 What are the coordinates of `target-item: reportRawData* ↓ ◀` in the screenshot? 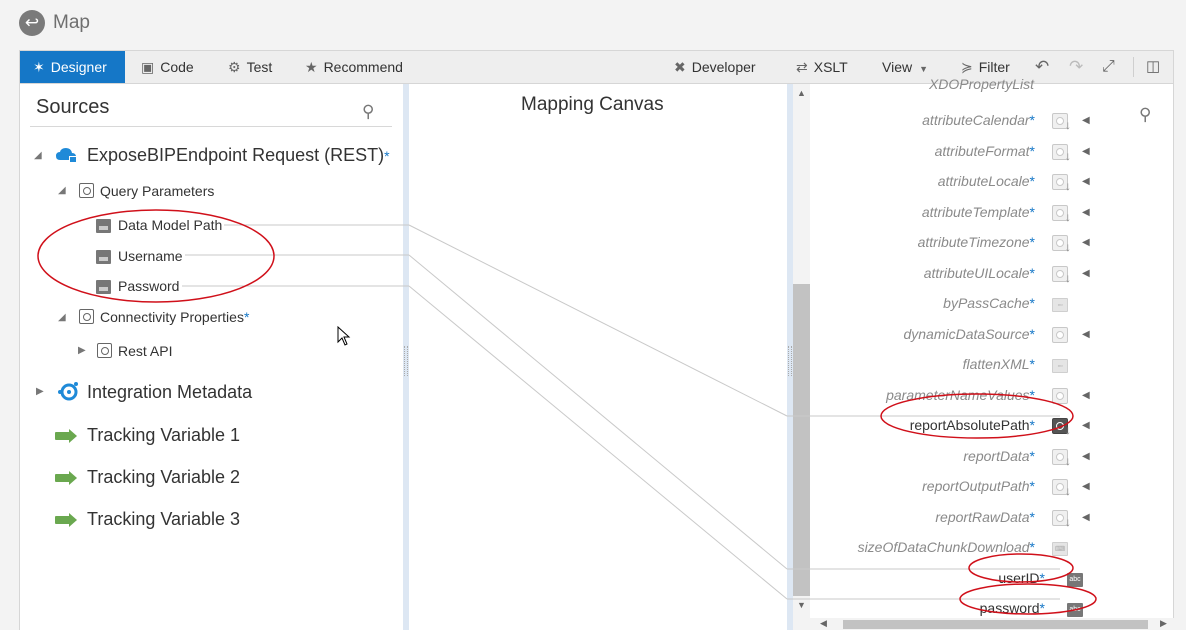 It's located at (983, 521).